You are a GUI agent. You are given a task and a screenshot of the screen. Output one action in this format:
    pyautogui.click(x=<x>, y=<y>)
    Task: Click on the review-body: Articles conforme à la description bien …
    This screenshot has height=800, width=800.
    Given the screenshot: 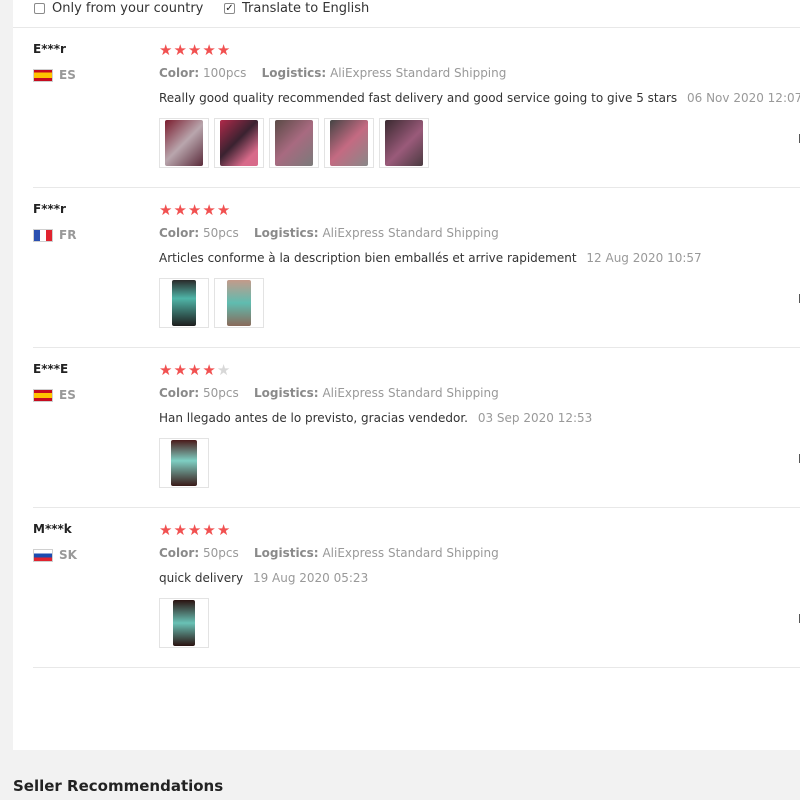 What is the action you would take?
    pyautogui.click(x=368, y=258)
    